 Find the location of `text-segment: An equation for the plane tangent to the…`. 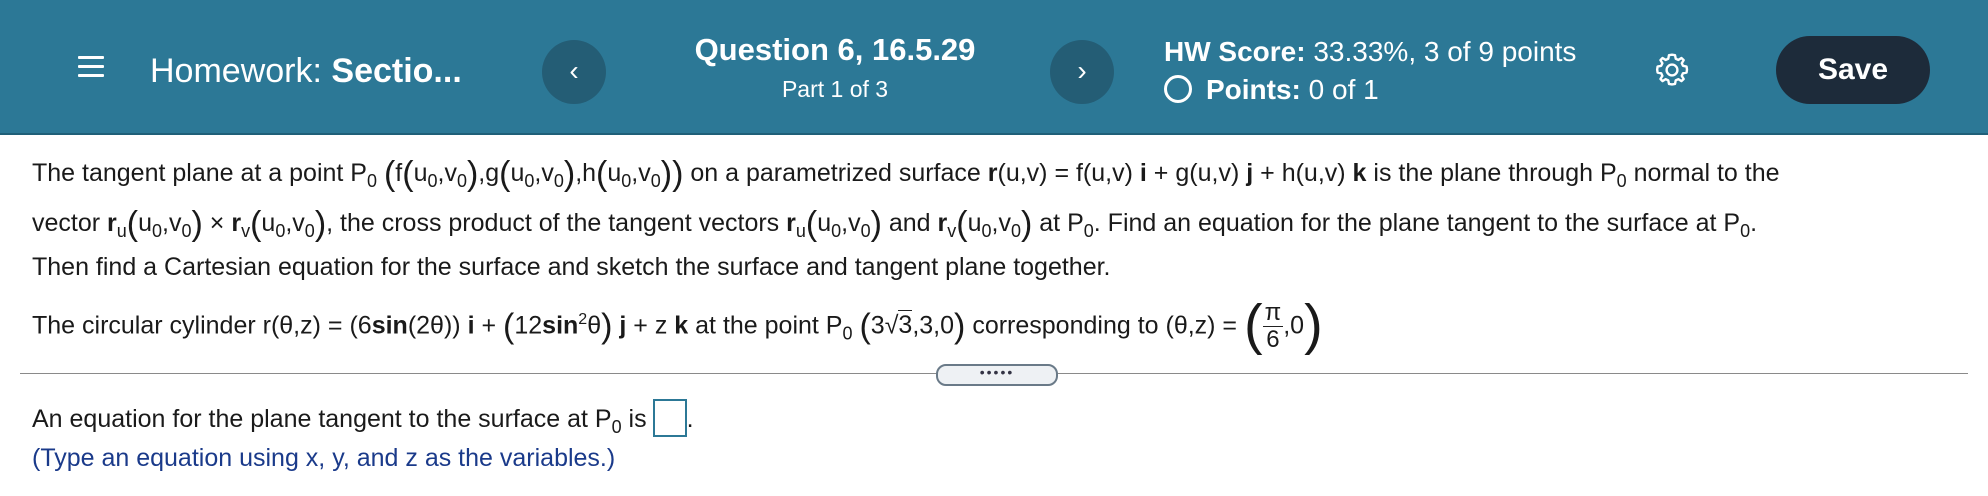

text-segment: An equation for the plane tangent to the… is located at coordinates (322, 419).